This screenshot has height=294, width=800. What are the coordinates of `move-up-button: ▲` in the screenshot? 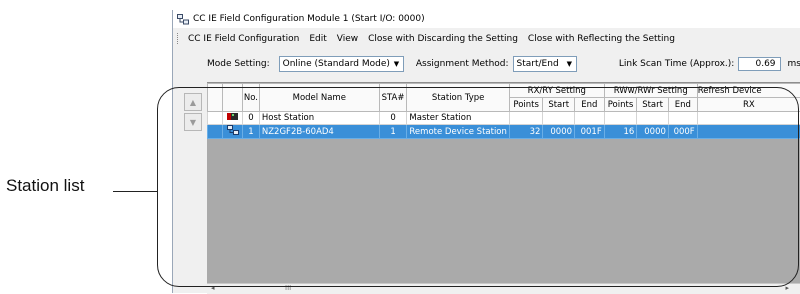 It's located at (193, 102).